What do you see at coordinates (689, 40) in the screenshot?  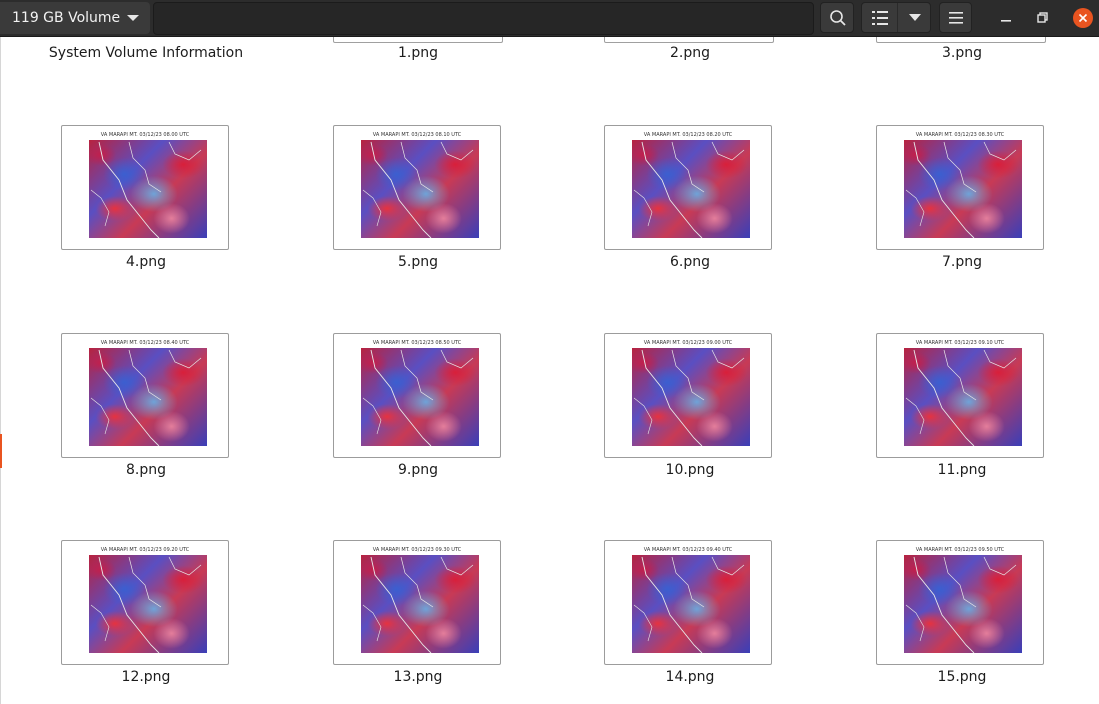 I see `thumbnail-2-partial` at bounding box center [689, 40].